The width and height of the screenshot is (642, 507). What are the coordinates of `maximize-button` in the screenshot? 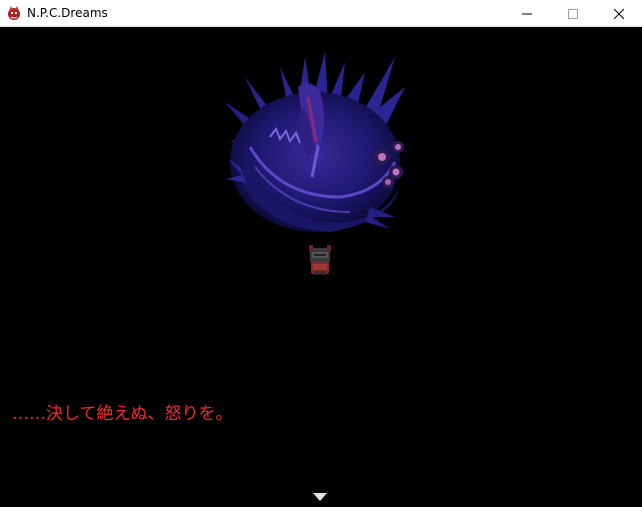 It's located at (573, 13).